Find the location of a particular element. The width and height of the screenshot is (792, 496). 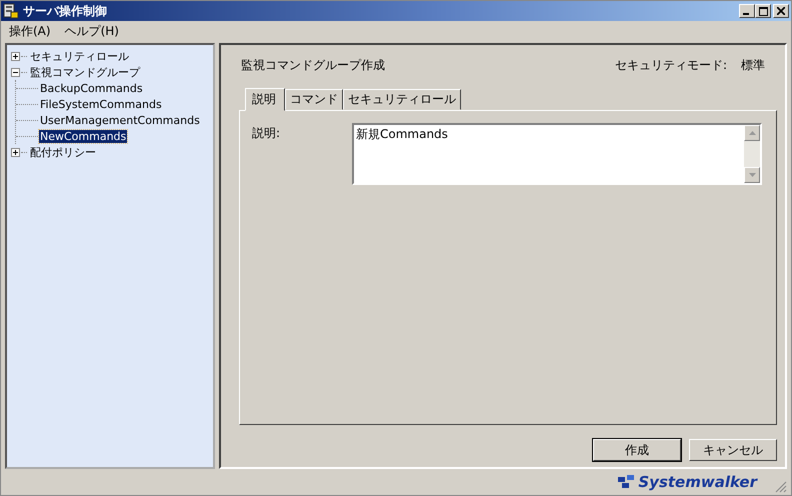

logo-text: Systemwalker is located at coordinates (697, 482).